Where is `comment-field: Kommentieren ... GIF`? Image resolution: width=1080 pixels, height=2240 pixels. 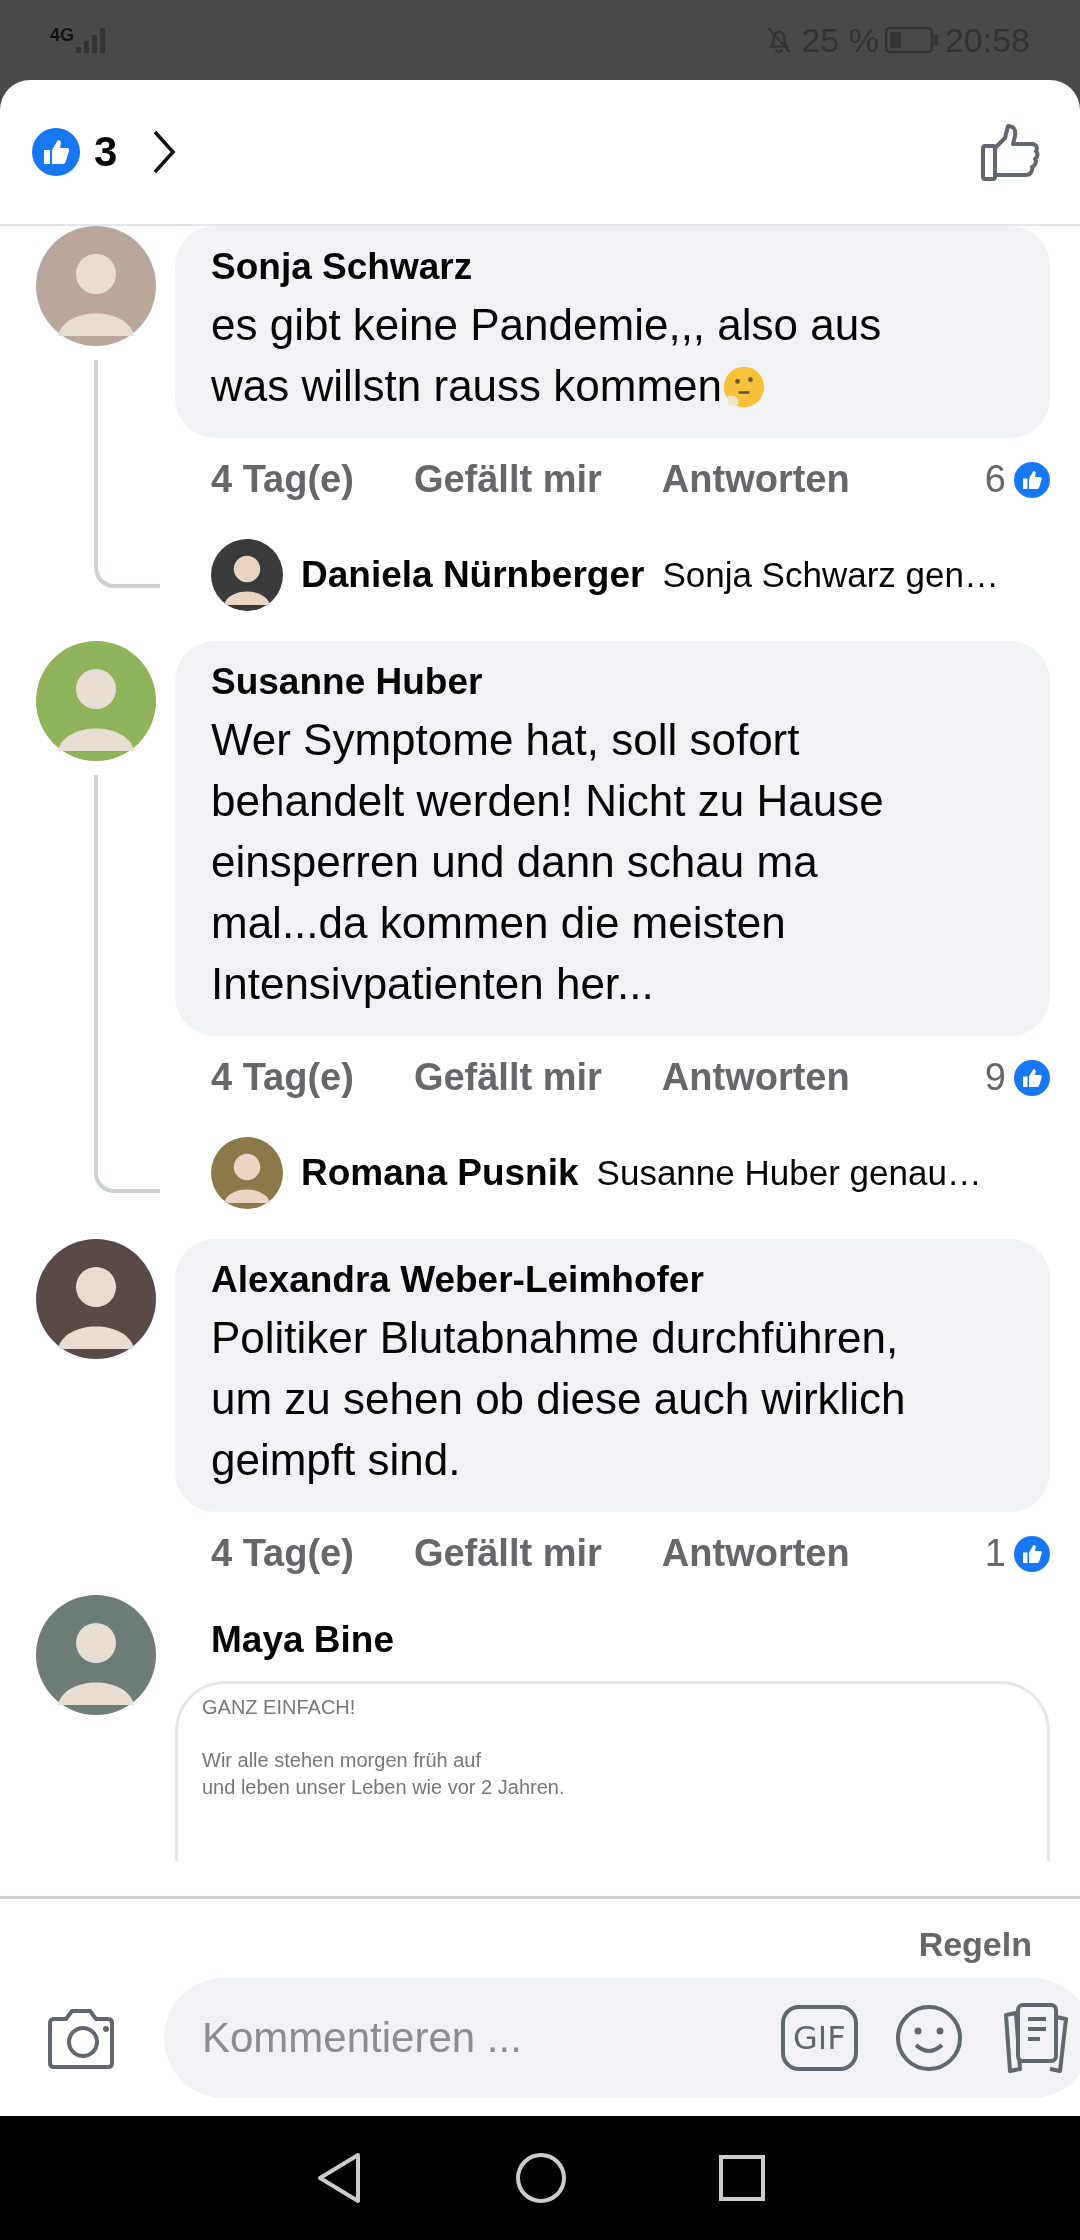 comment-field: Kommentieren ... GIF is located at coordinates (622, 2038).